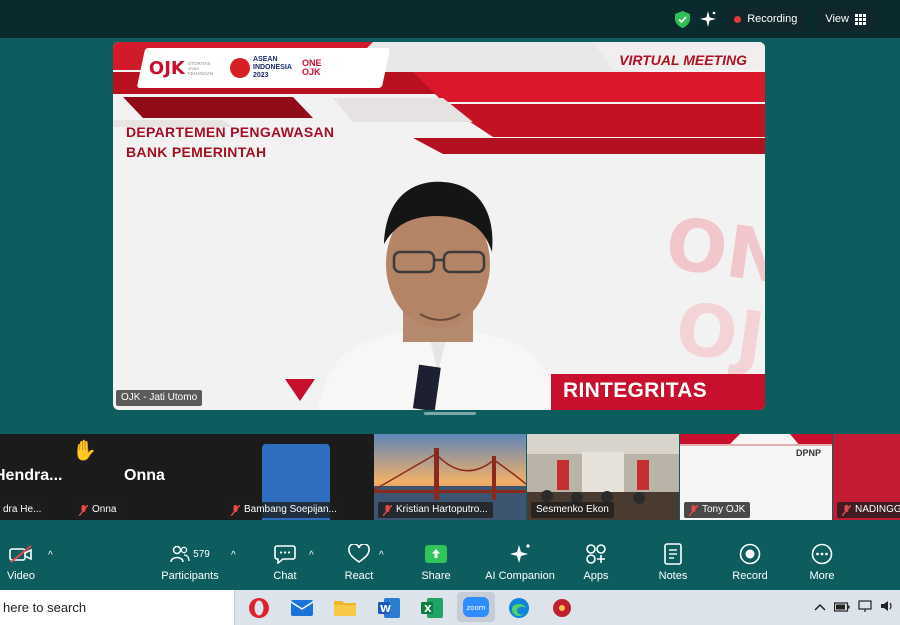 The height and width of the screenshot is (625, 900). I want to click on dpnp-text: DPNP, so click(809, 453).